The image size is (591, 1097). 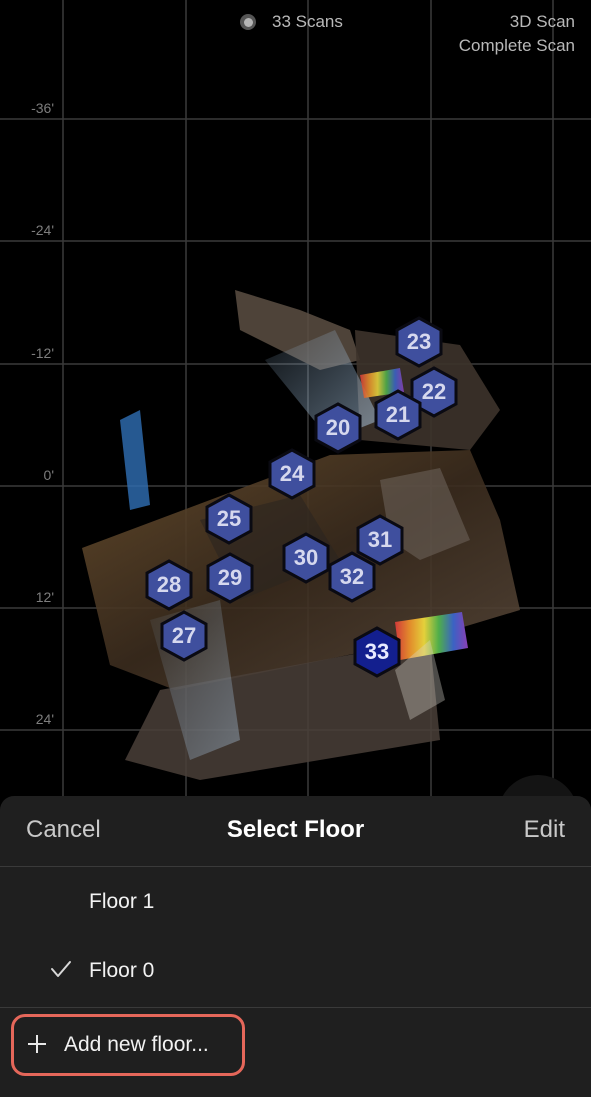 What do you see at coordinates (122, 901) in the screenshot?
I see `floor-label: Floor 1` at bounding box center [122, 901].